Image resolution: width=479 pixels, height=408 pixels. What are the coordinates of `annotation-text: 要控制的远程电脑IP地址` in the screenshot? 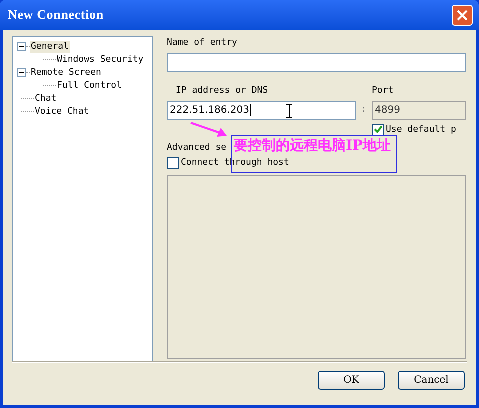 It's located at (313, 146).